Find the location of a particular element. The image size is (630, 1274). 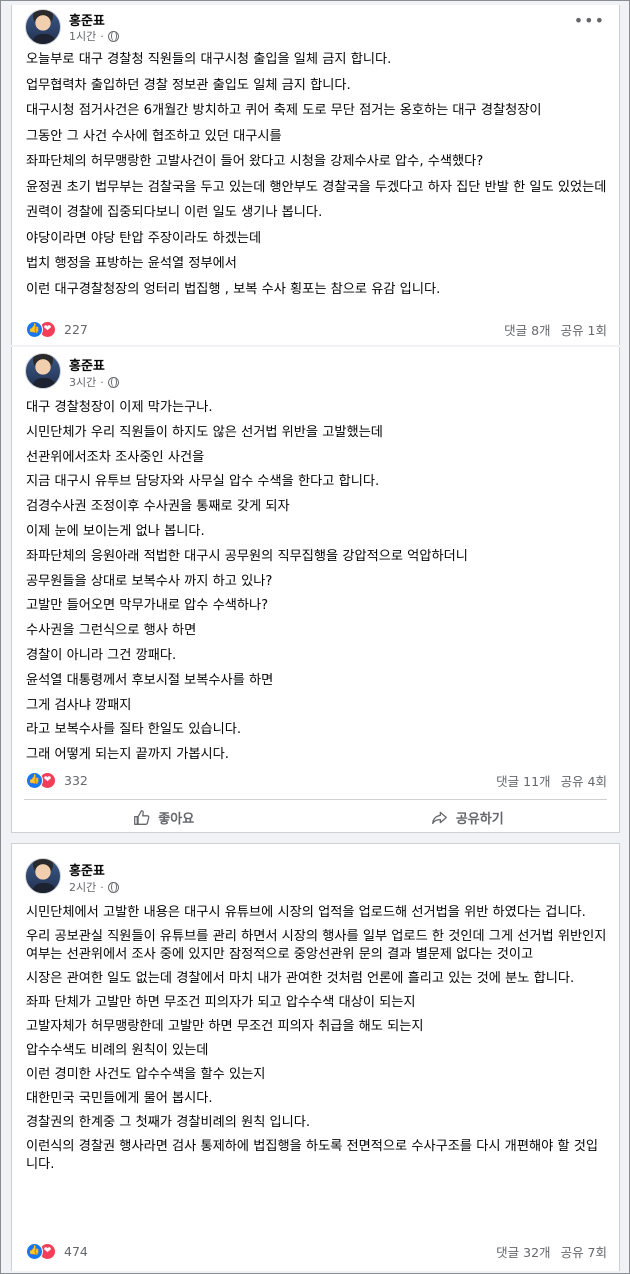

post-line: 지금 대구시 유투브 담당자와 사무실 압수 수색을 한다고 합니다. is located at coordinates (203, 482).